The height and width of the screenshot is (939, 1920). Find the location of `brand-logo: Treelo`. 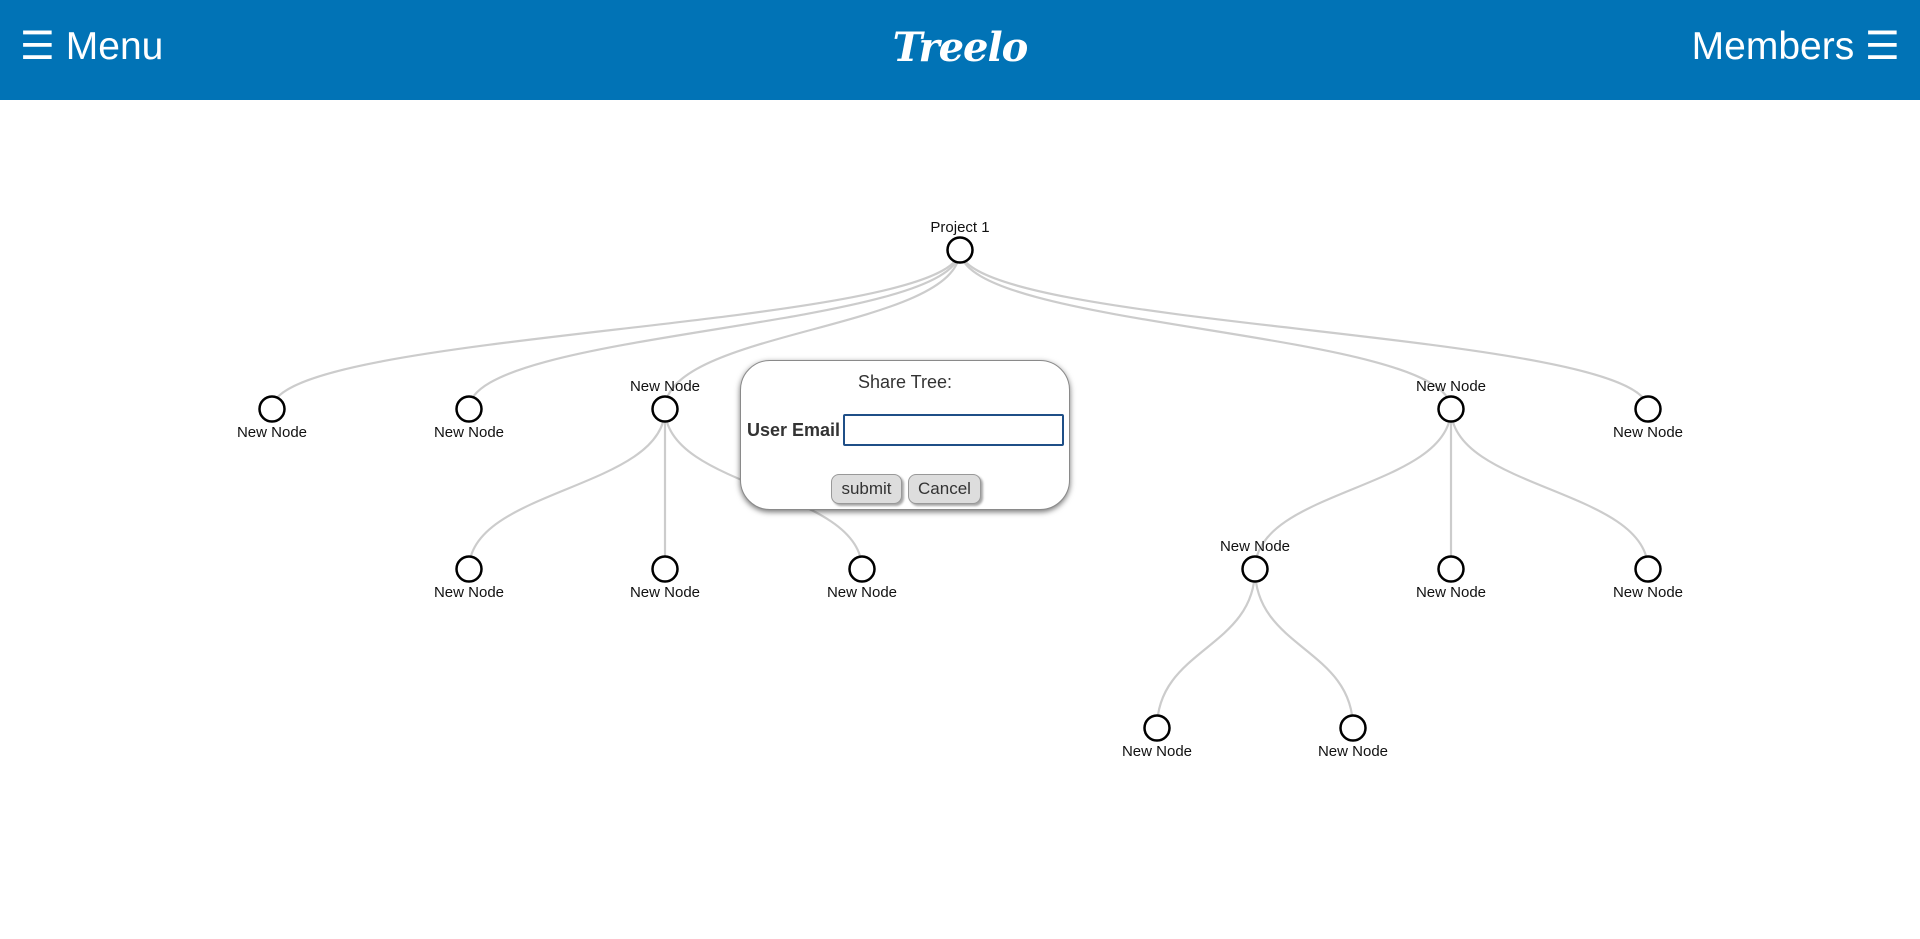

brand-logo: Treelo is located at coordinates (960, 47).